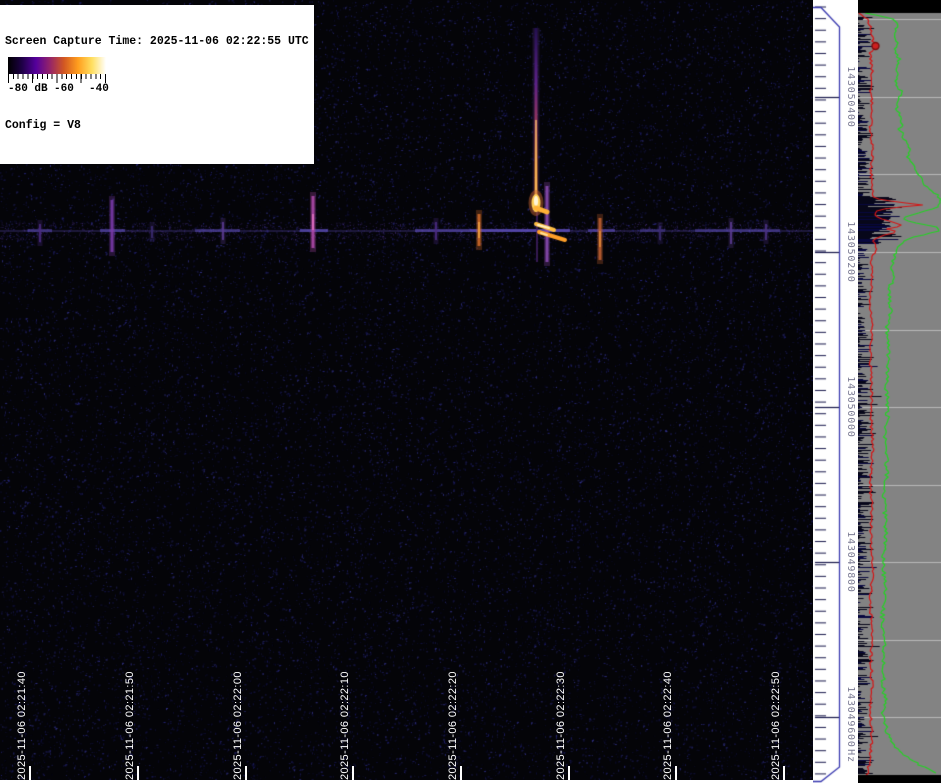 The height and width of the screenshot is (783, 941). I want to click on freq-tick-label: 143050400, so click(850, 97).